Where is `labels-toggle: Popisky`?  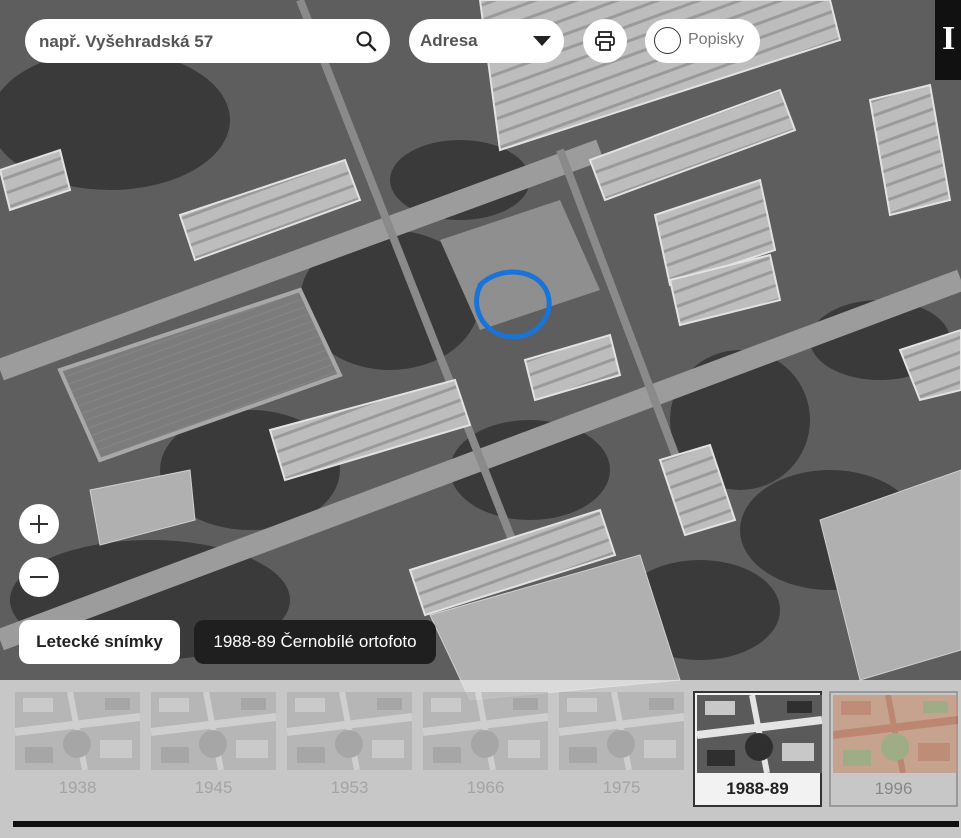 labels-toggle: Popisky is located at coordinates (702, 41).